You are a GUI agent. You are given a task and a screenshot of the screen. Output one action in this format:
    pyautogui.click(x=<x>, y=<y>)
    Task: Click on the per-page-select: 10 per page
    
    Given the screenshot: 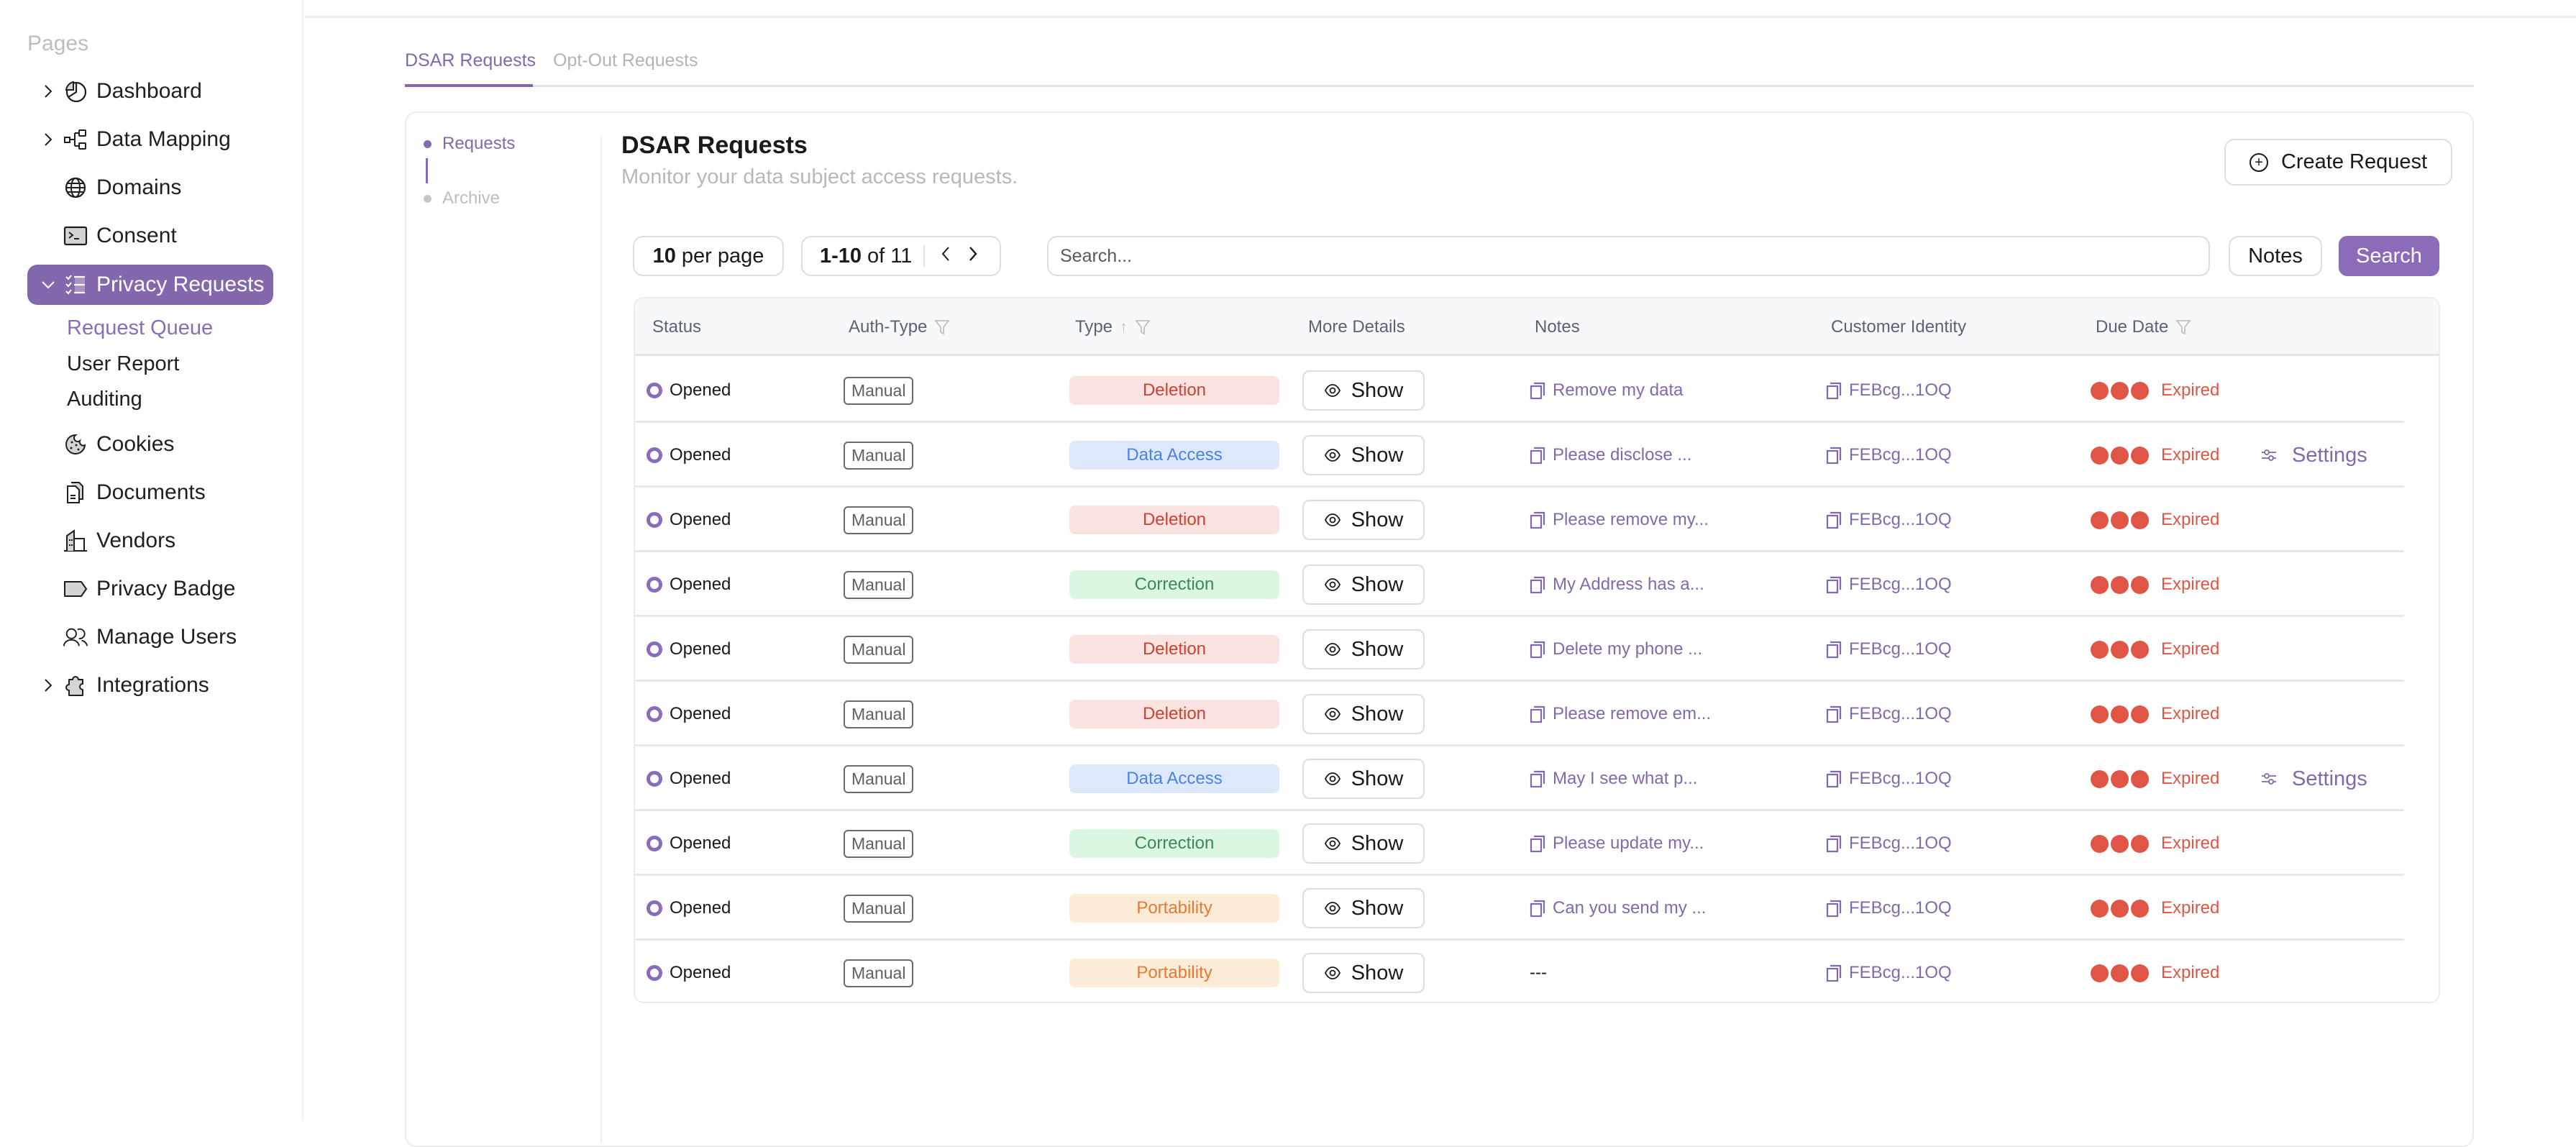 What is the action you would take?
    pyautogui.click(x=708, y=256)
    